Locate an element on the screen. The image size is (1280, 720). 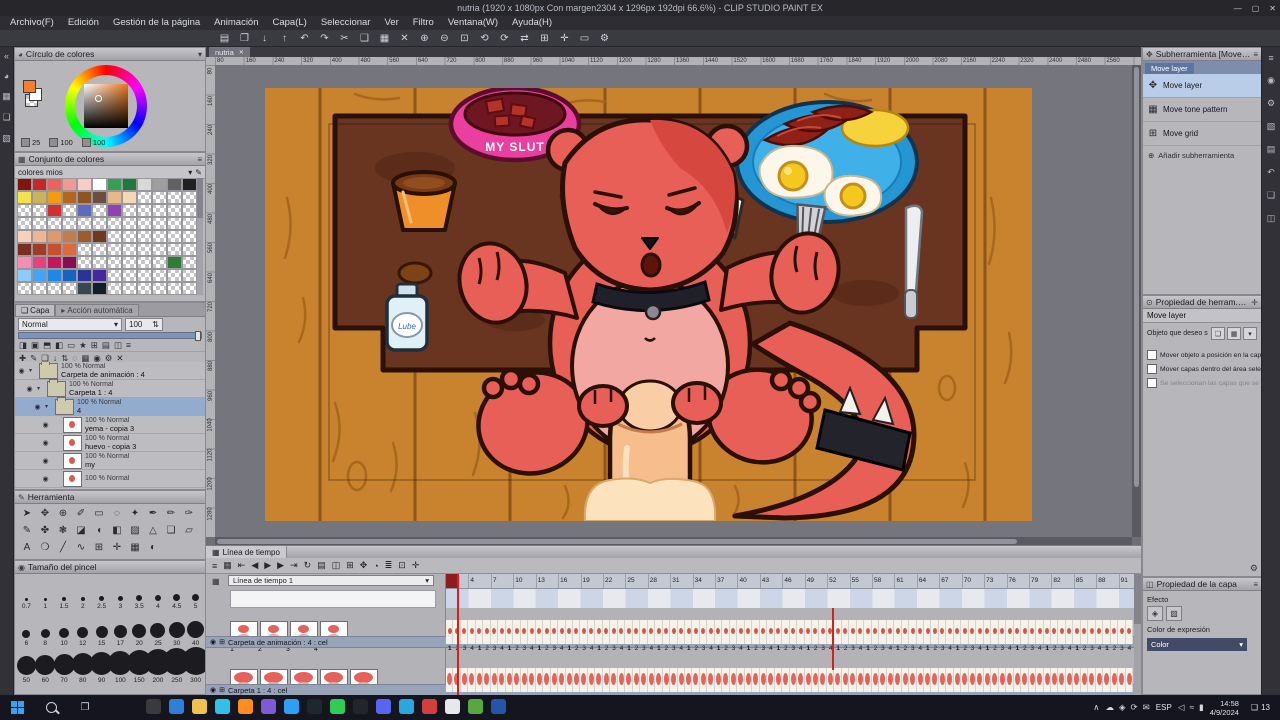
clock: 14:58 4/9/2024 is located at coordinates (1224, 708).